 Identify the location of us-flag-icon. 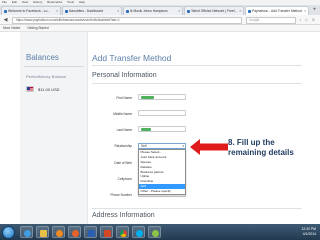
(30, 89).